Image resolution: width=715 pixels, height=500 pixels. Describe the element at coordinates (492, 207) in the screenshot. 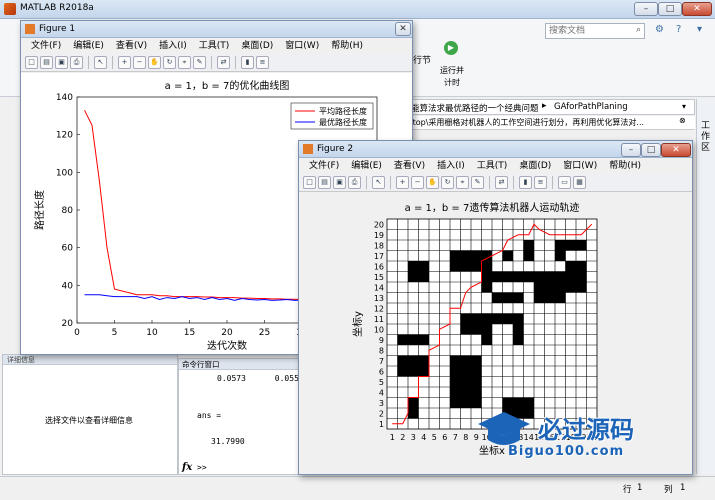

I see `chart-title: a = 1，b = 7遗传算法机器人运动轨迹` at that location.